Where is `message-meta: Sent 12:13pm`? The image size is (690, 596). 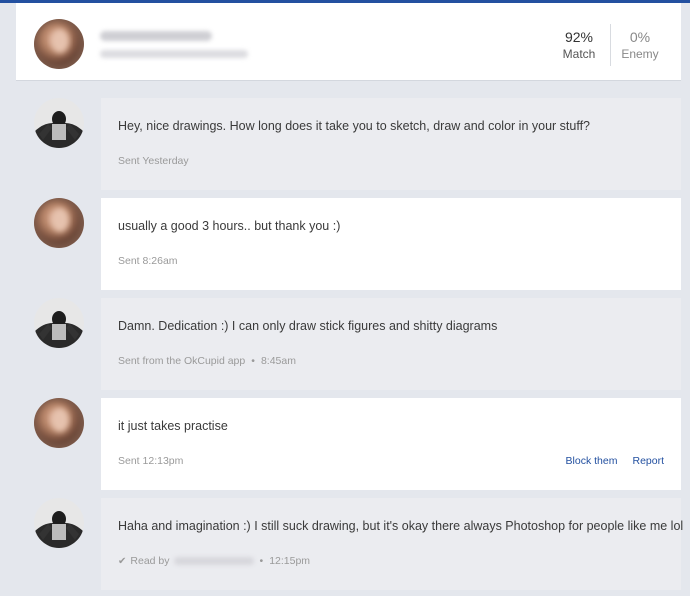 message-meta: Sent 12:13pm is located at coordinates (150, 461).